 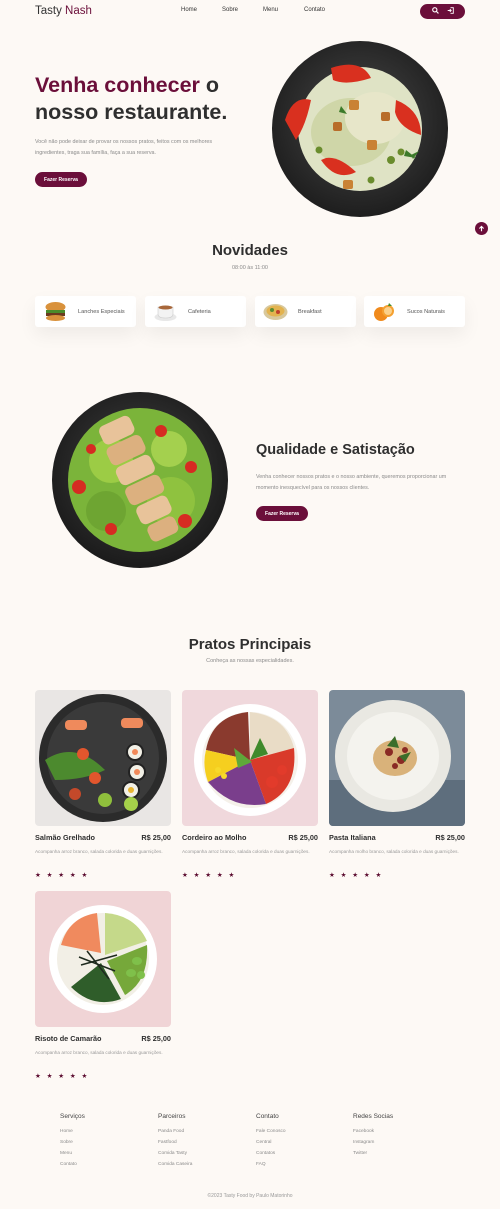 What do you see at coordinates (78, 11) in the screenshot?
I see `logo-accent-text: Nash` at bounding box center [78, 11].